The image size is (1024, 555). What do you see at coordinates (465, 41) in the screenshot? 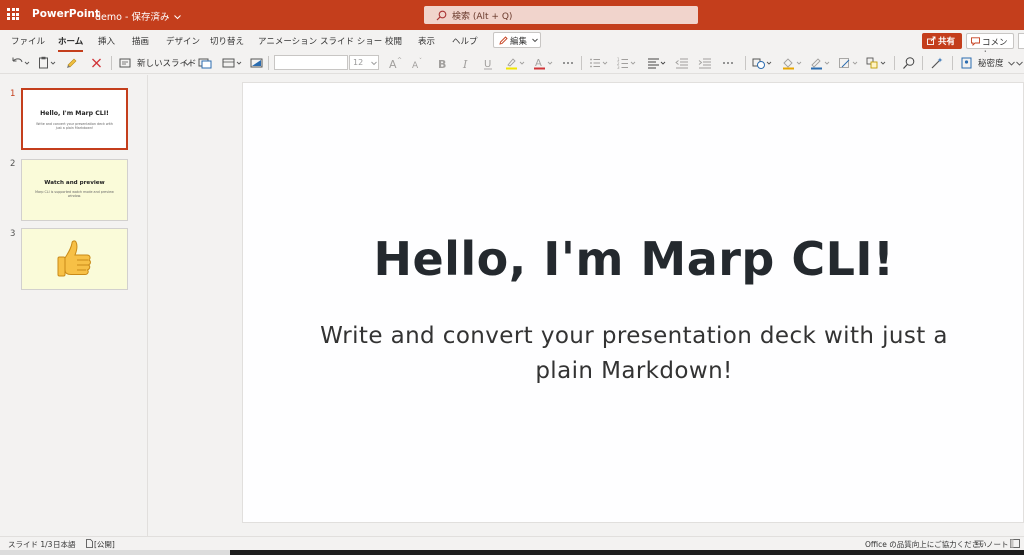
I see `tab-help: ヘルプ` at bounding box center [465, 41].